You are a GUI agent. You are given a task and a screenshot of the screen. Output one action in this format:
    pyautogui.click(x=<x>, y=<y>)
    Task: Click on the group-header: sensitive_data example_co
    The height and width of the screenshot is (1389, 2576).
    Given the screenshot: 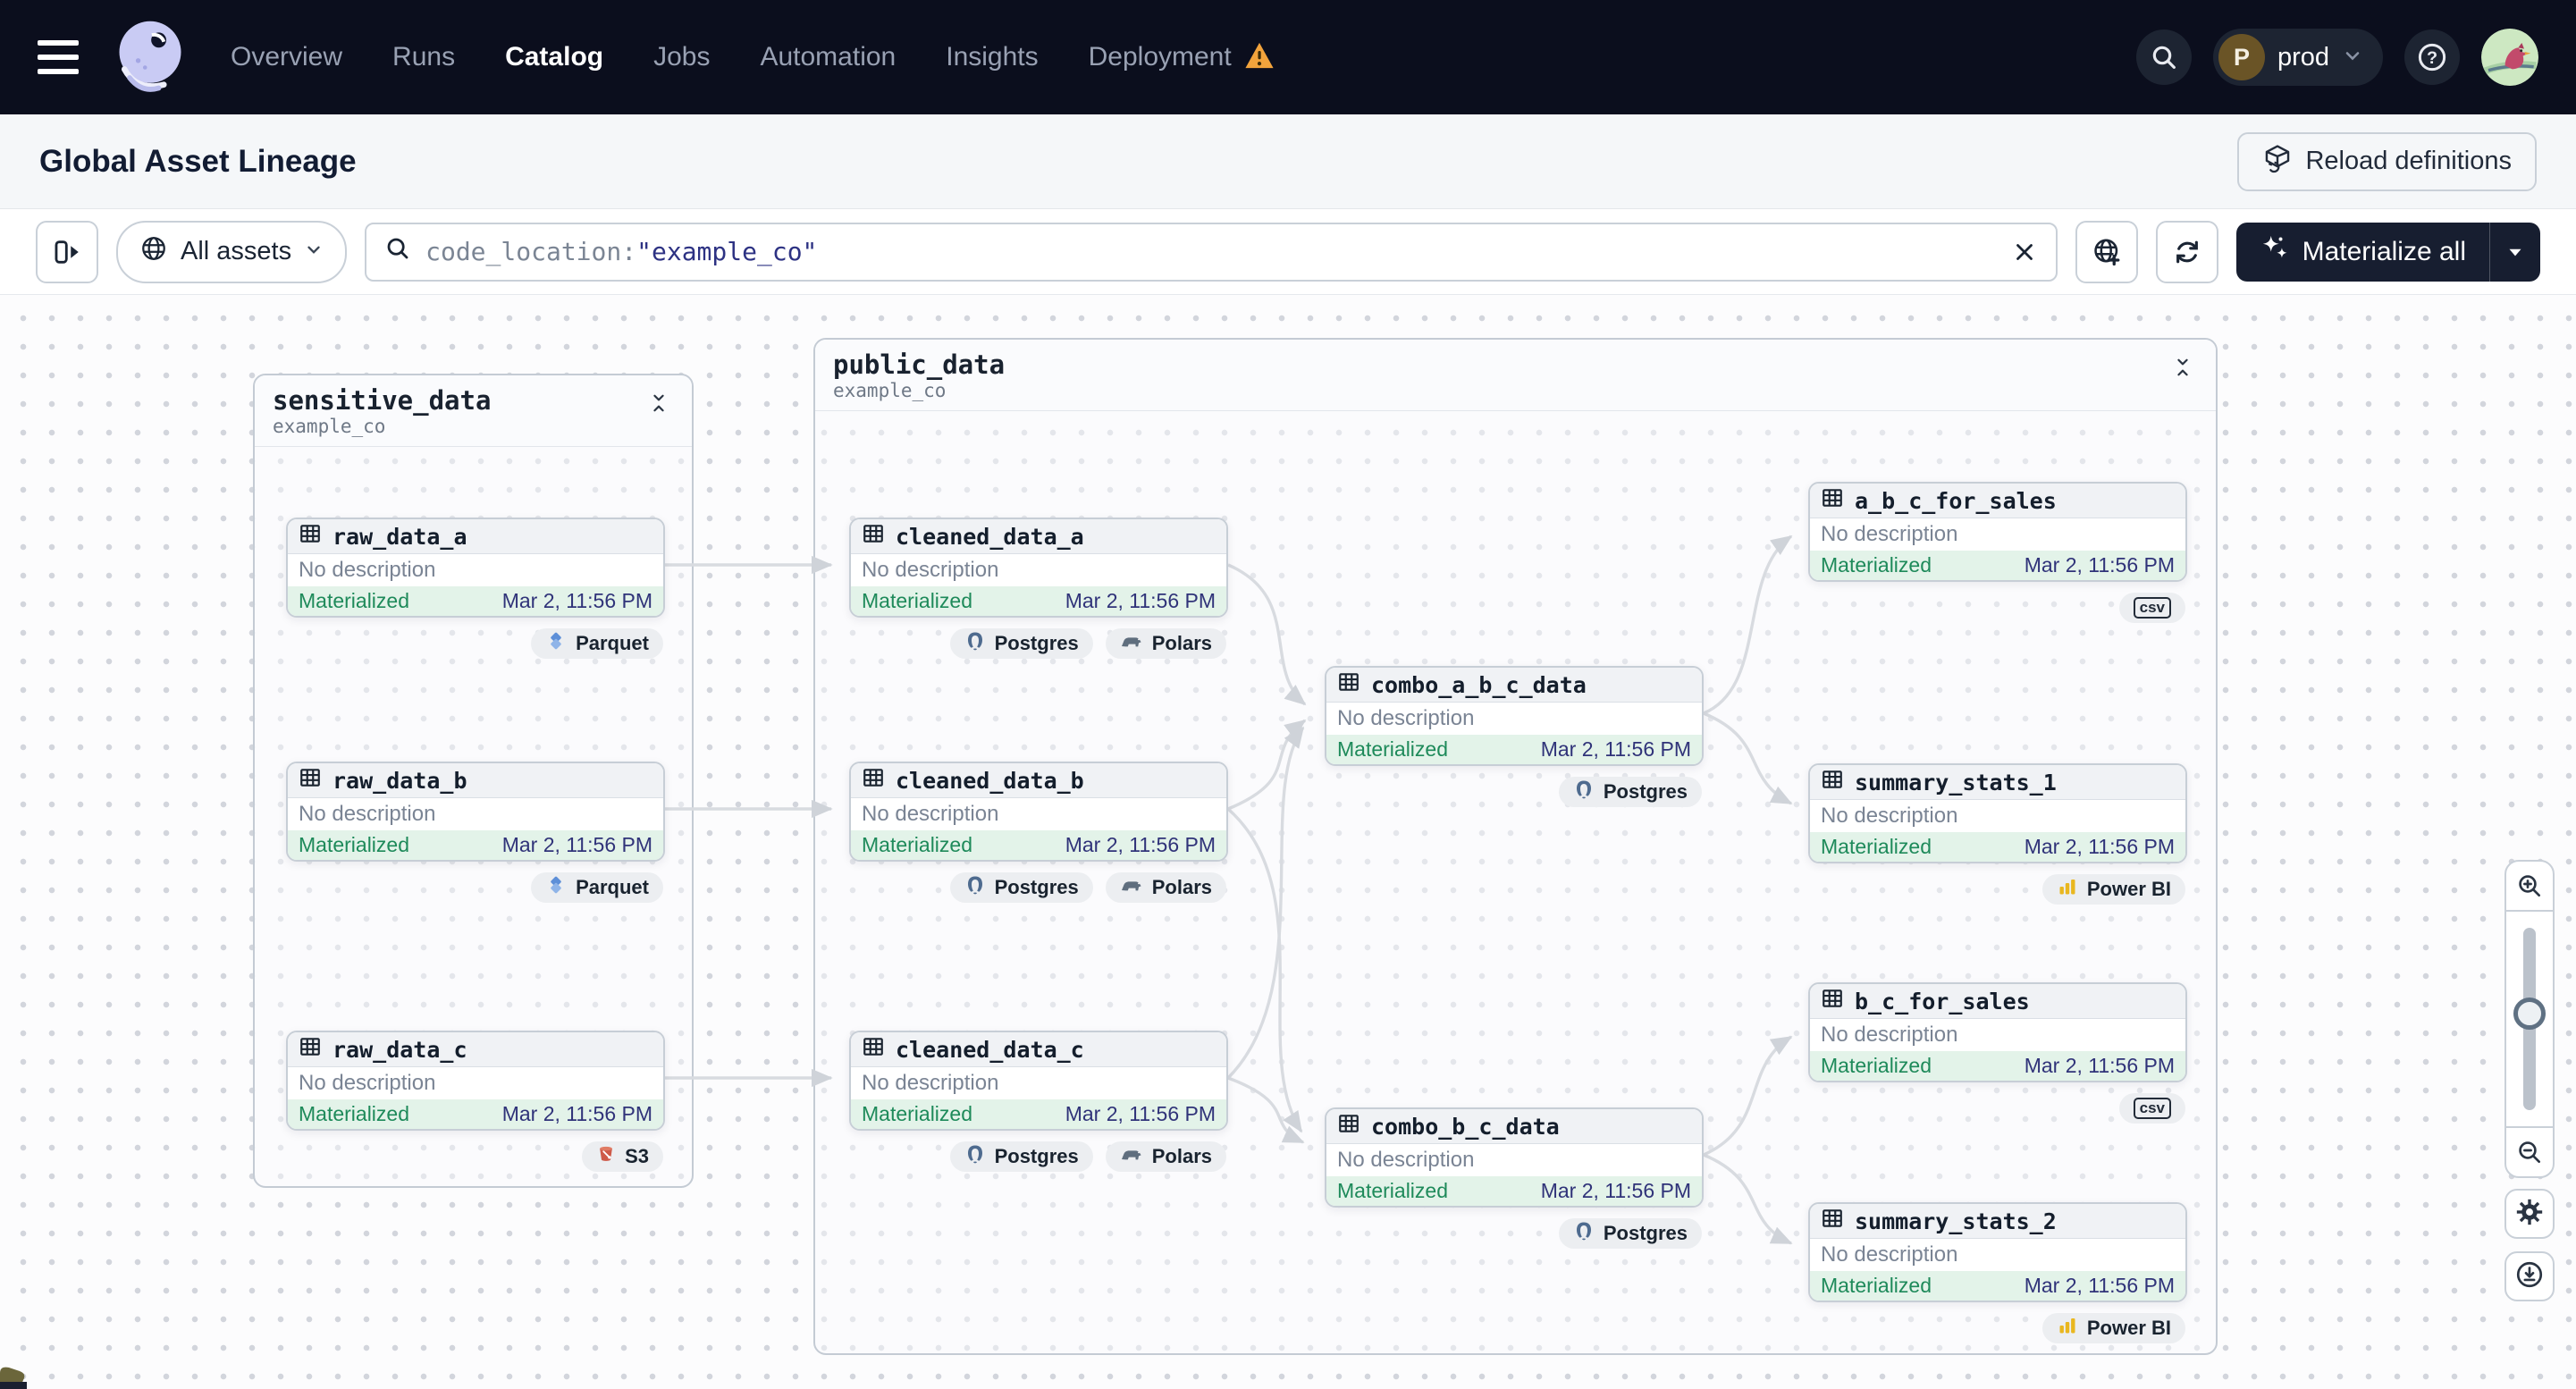 What is the action you would take?
    pyautogui.click(x=474, y=411)
    